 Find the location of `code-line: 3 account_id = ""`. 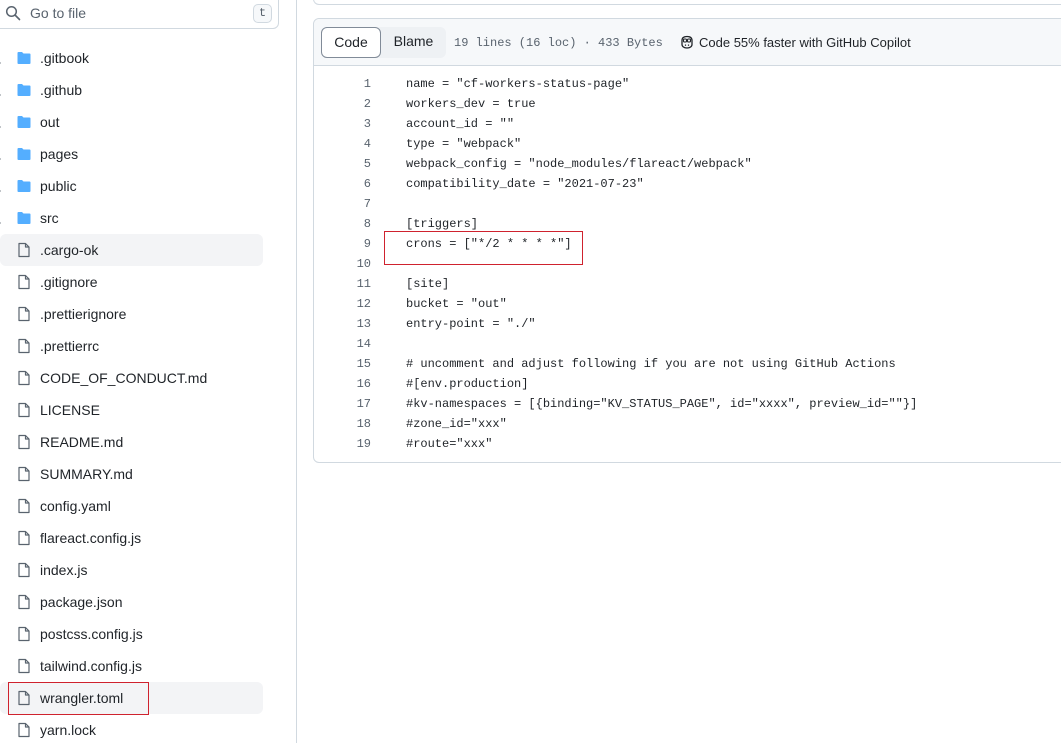

code-line: 3 account_id = "" is located at coordinates (687, 124).